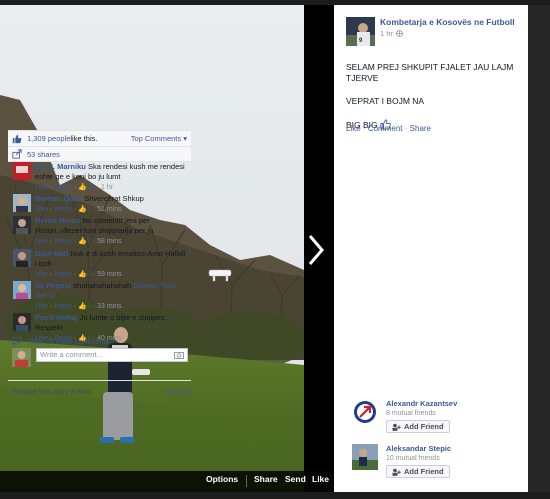 The image size is (550, 499). What do you see at coordinates (109, 241) in the screenshot?
I see `comment-time: 58 mins` at bounding box center [109, 241].